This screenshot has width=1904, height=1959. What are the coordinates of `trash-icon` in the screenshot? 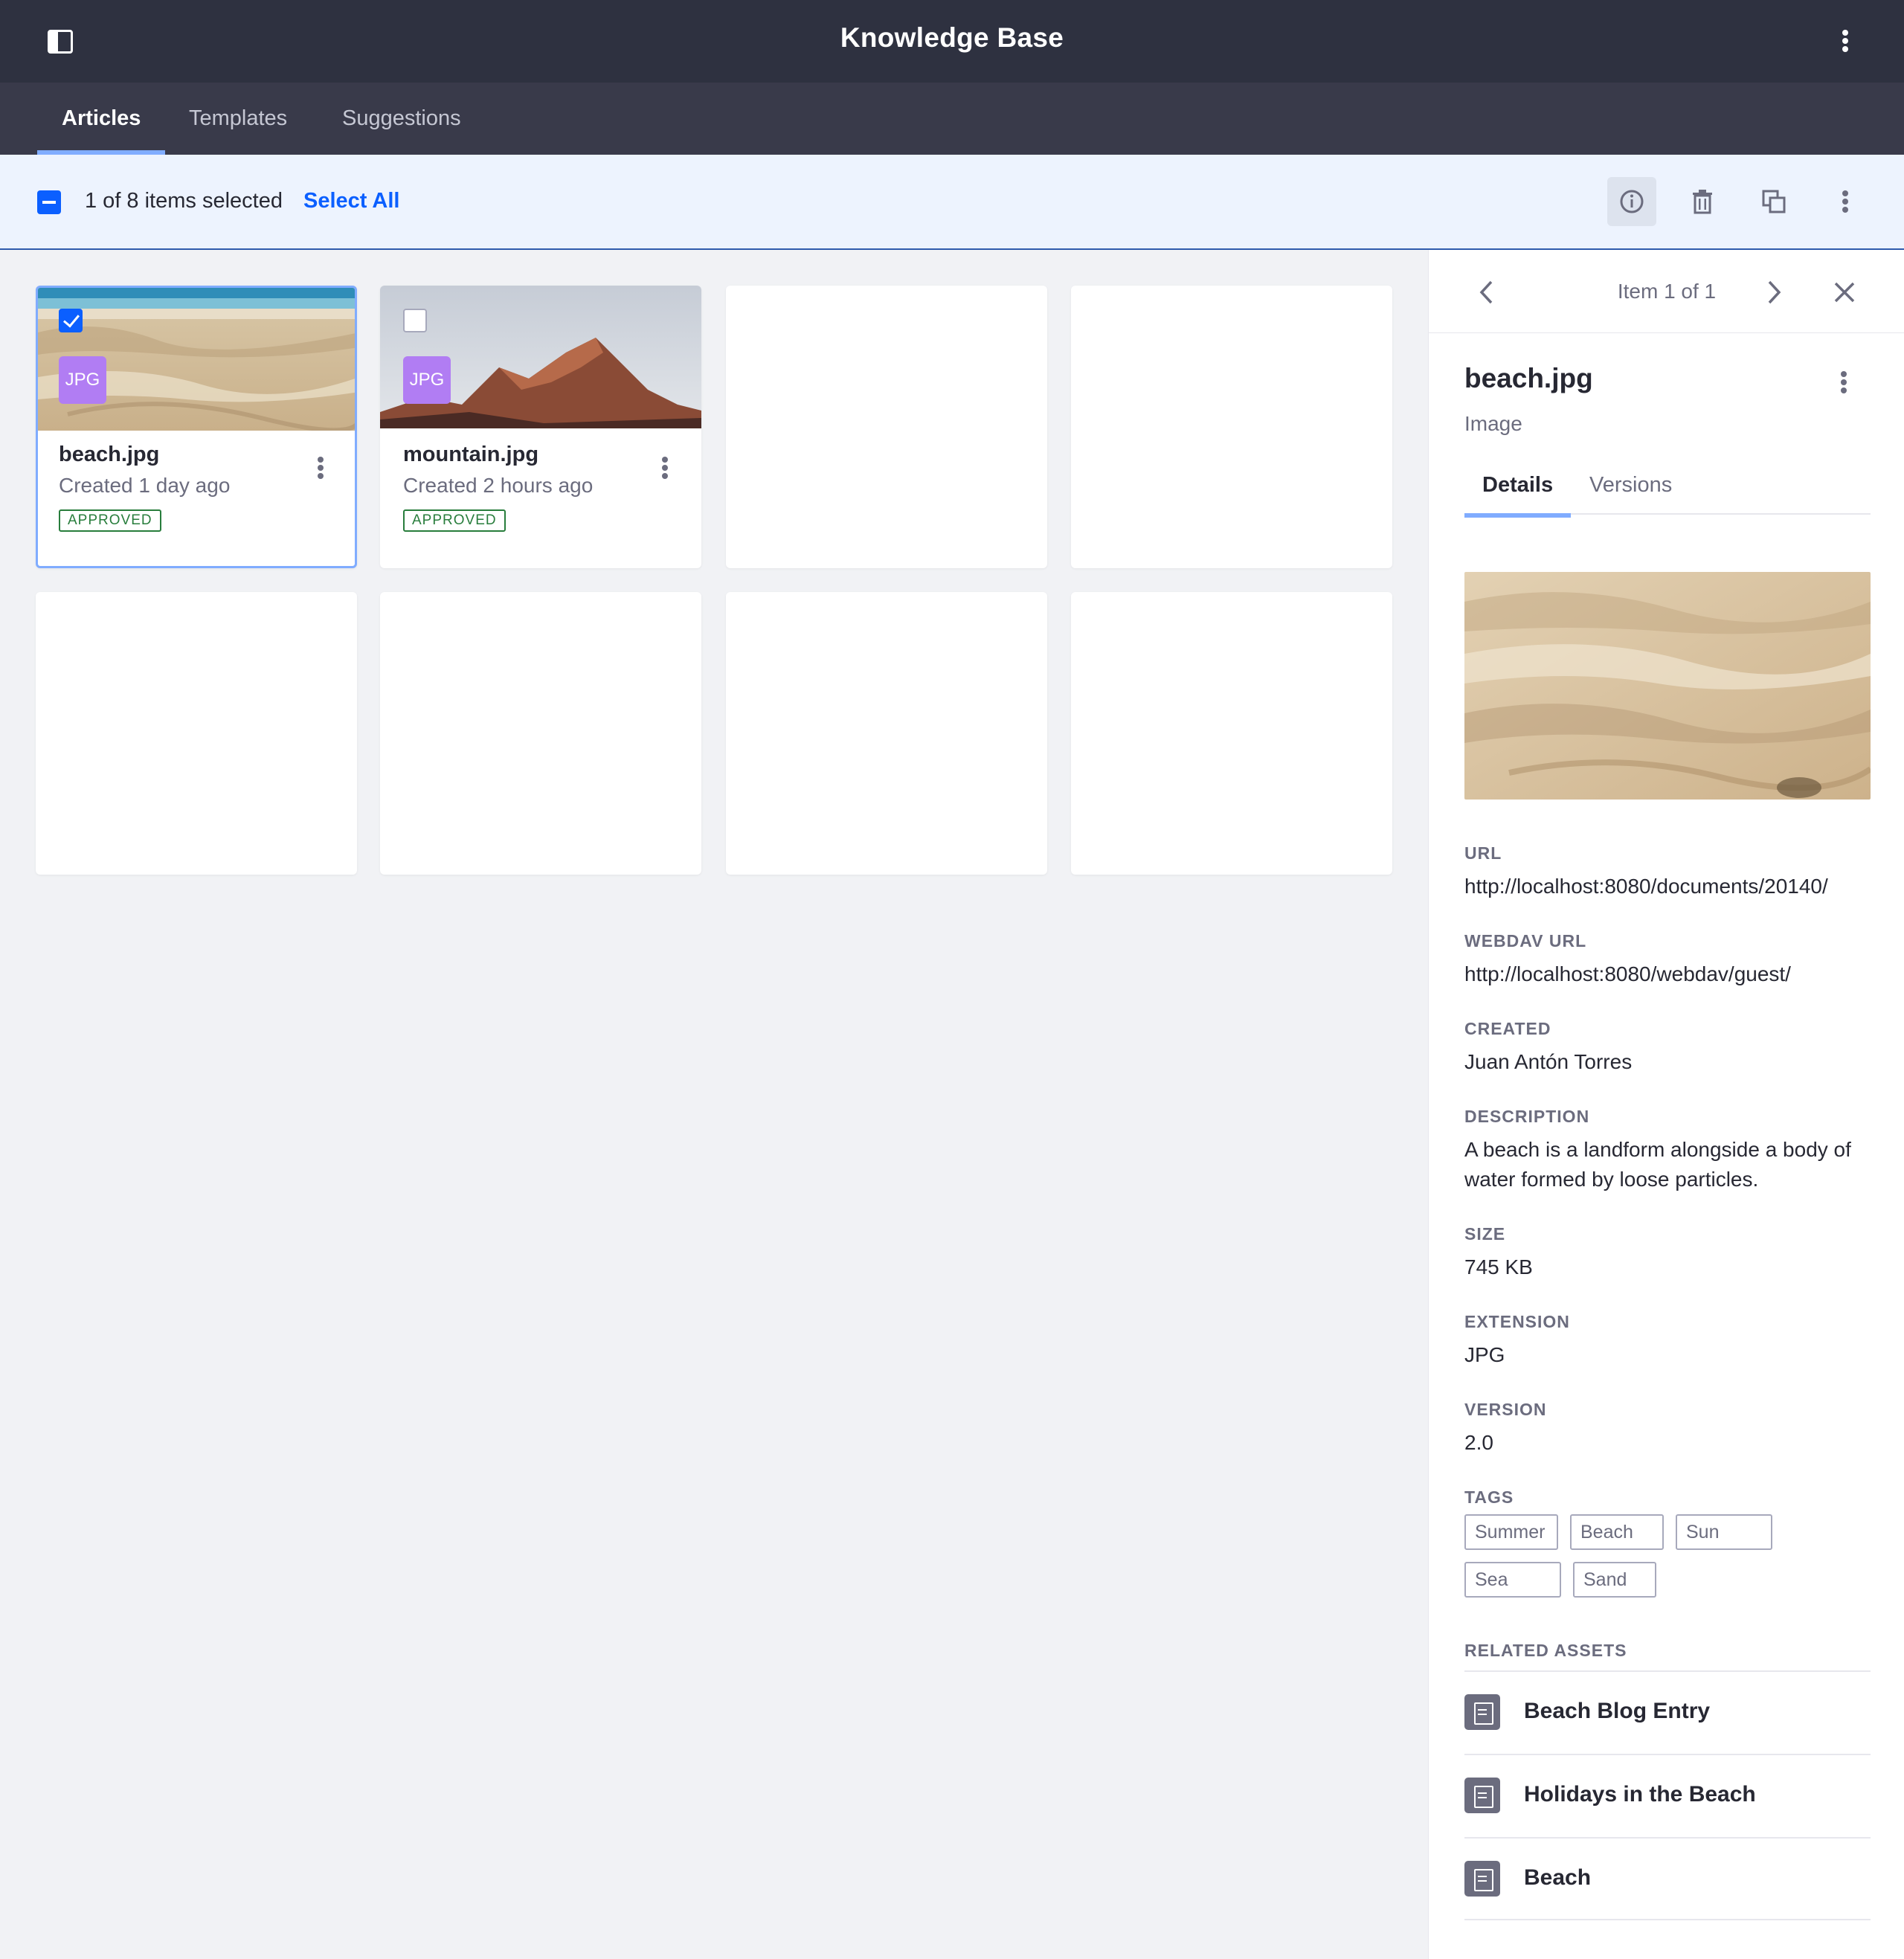 It's located at (1702, 202).